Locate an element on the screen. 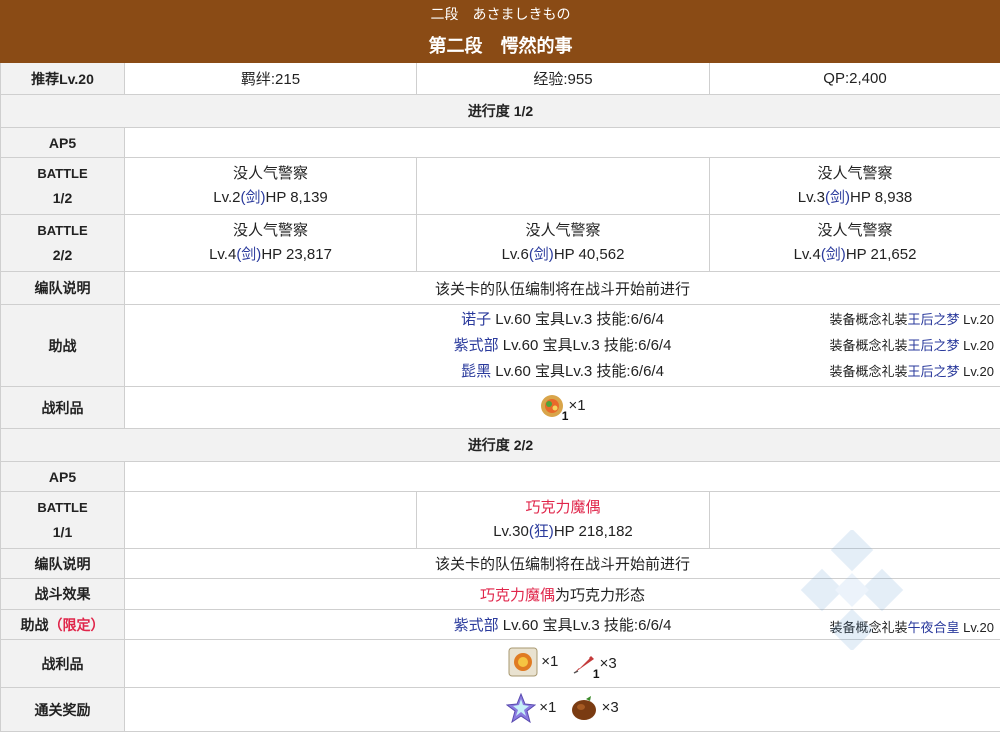 This screenshot has width=1000, height=739. support-servant: 髭黑 Lv.60 宝具Lv.3 技能:6/6/4 is located at coordinates (562, 371).